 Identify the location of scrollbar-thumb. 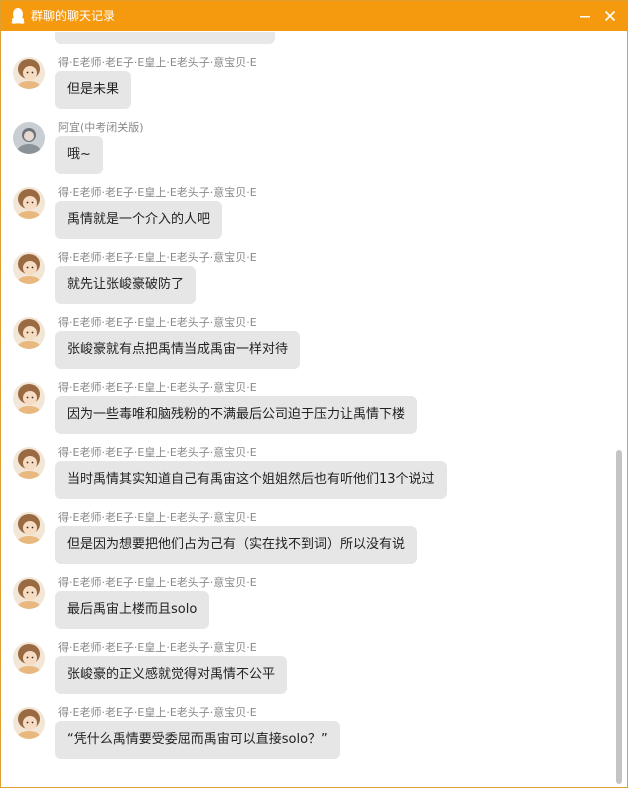
(619, 617).